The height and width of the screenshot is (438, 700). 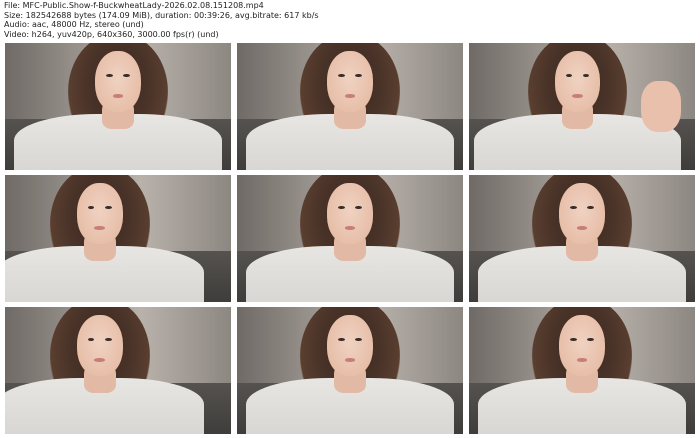 I want to click on hand, so click(x=661, y=106).